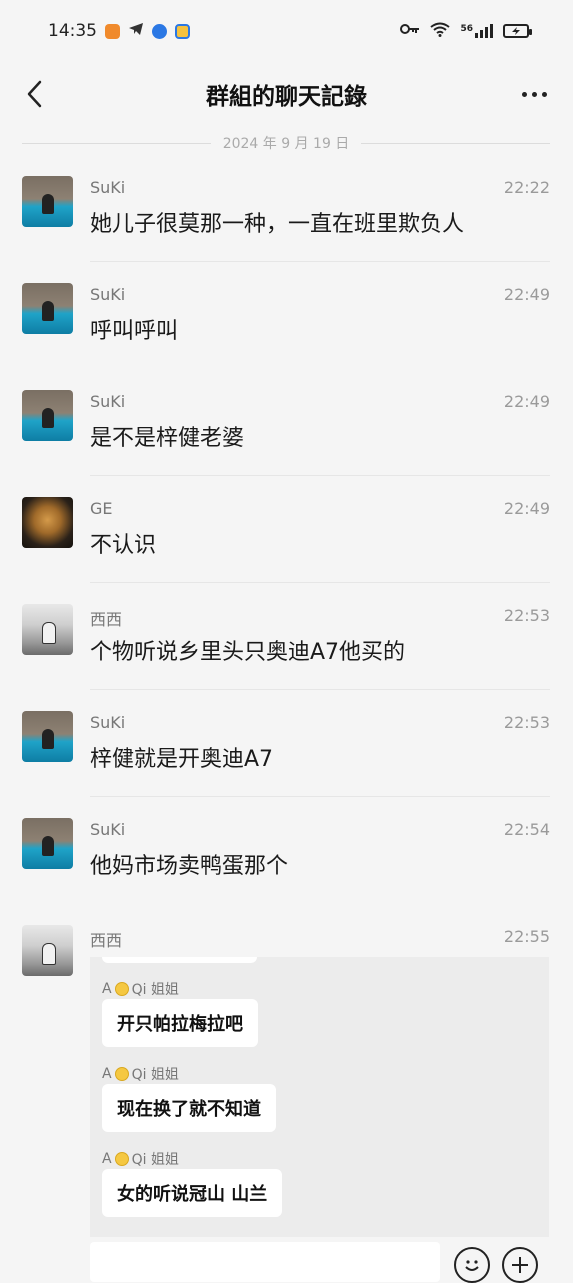  What do you see at coordinates (410, 31) in the screenshot?
I see `key-icon` at bounding box center [410, 31].